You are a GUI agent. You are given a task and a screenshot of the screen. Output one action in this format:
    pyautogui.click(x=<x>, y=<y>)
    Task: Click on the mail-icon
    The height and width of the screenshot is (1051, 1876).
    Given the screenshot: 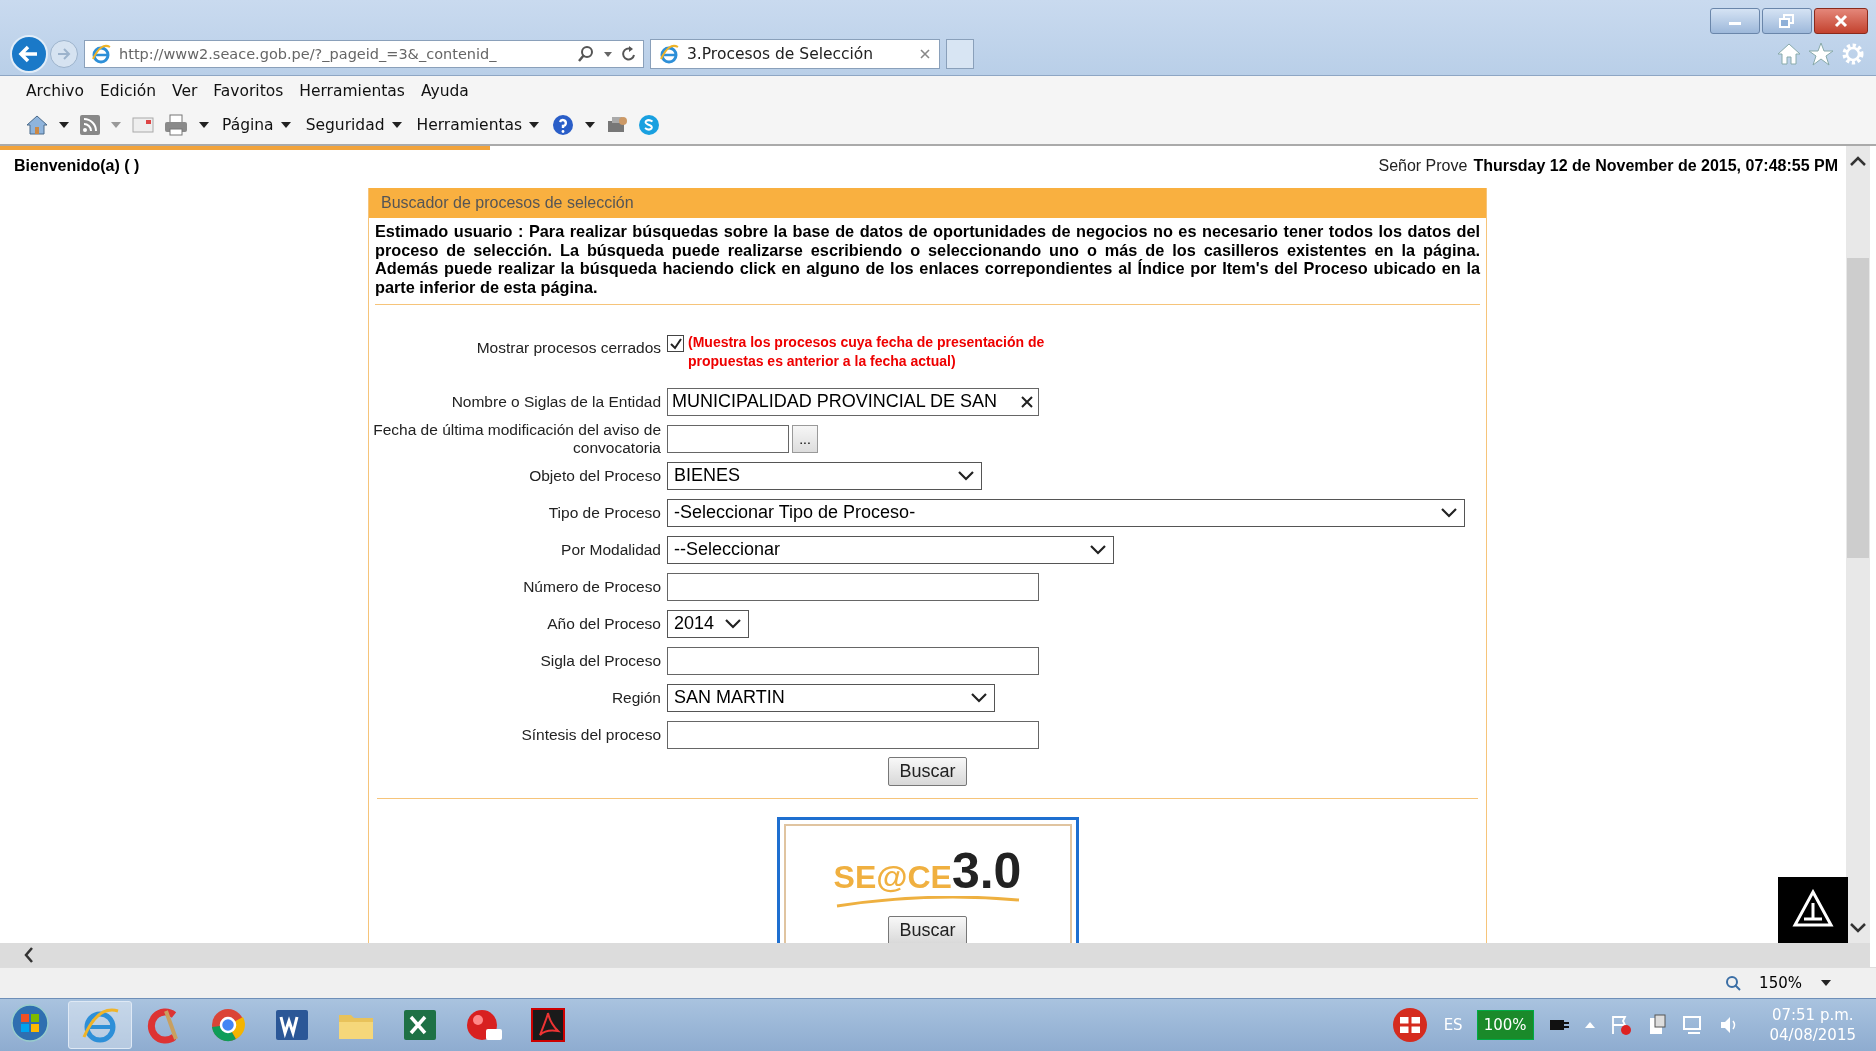 What is the action you would take?
    pyautogui.click(x=143, y=125)
    